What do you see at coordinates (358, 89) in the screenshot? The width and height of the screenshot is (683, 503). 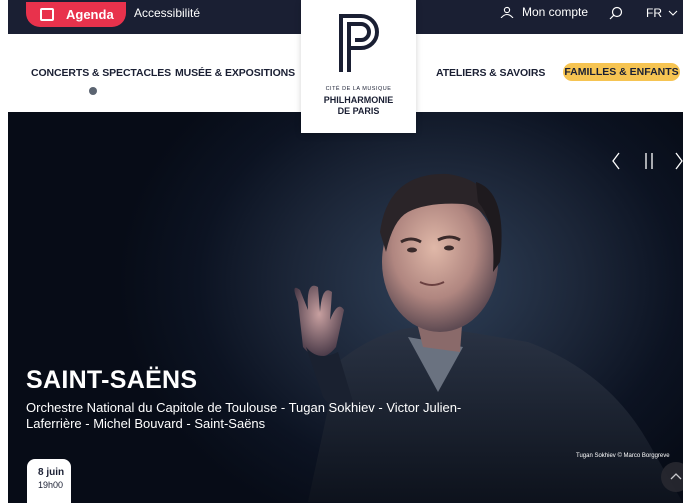 I see `logo-subtitle: CITÉ DE LA MUSIQUE` at bounding box center [358, 89].